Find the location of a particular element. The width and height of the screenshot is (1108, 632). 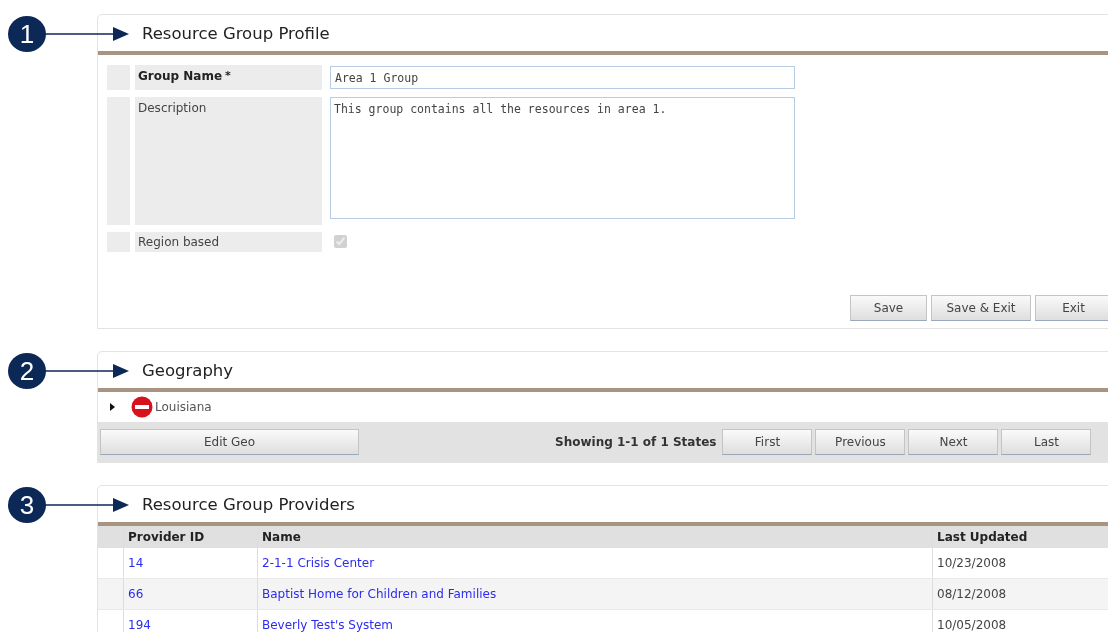

column-header: Provider ID is located at coordinates (190, 537).